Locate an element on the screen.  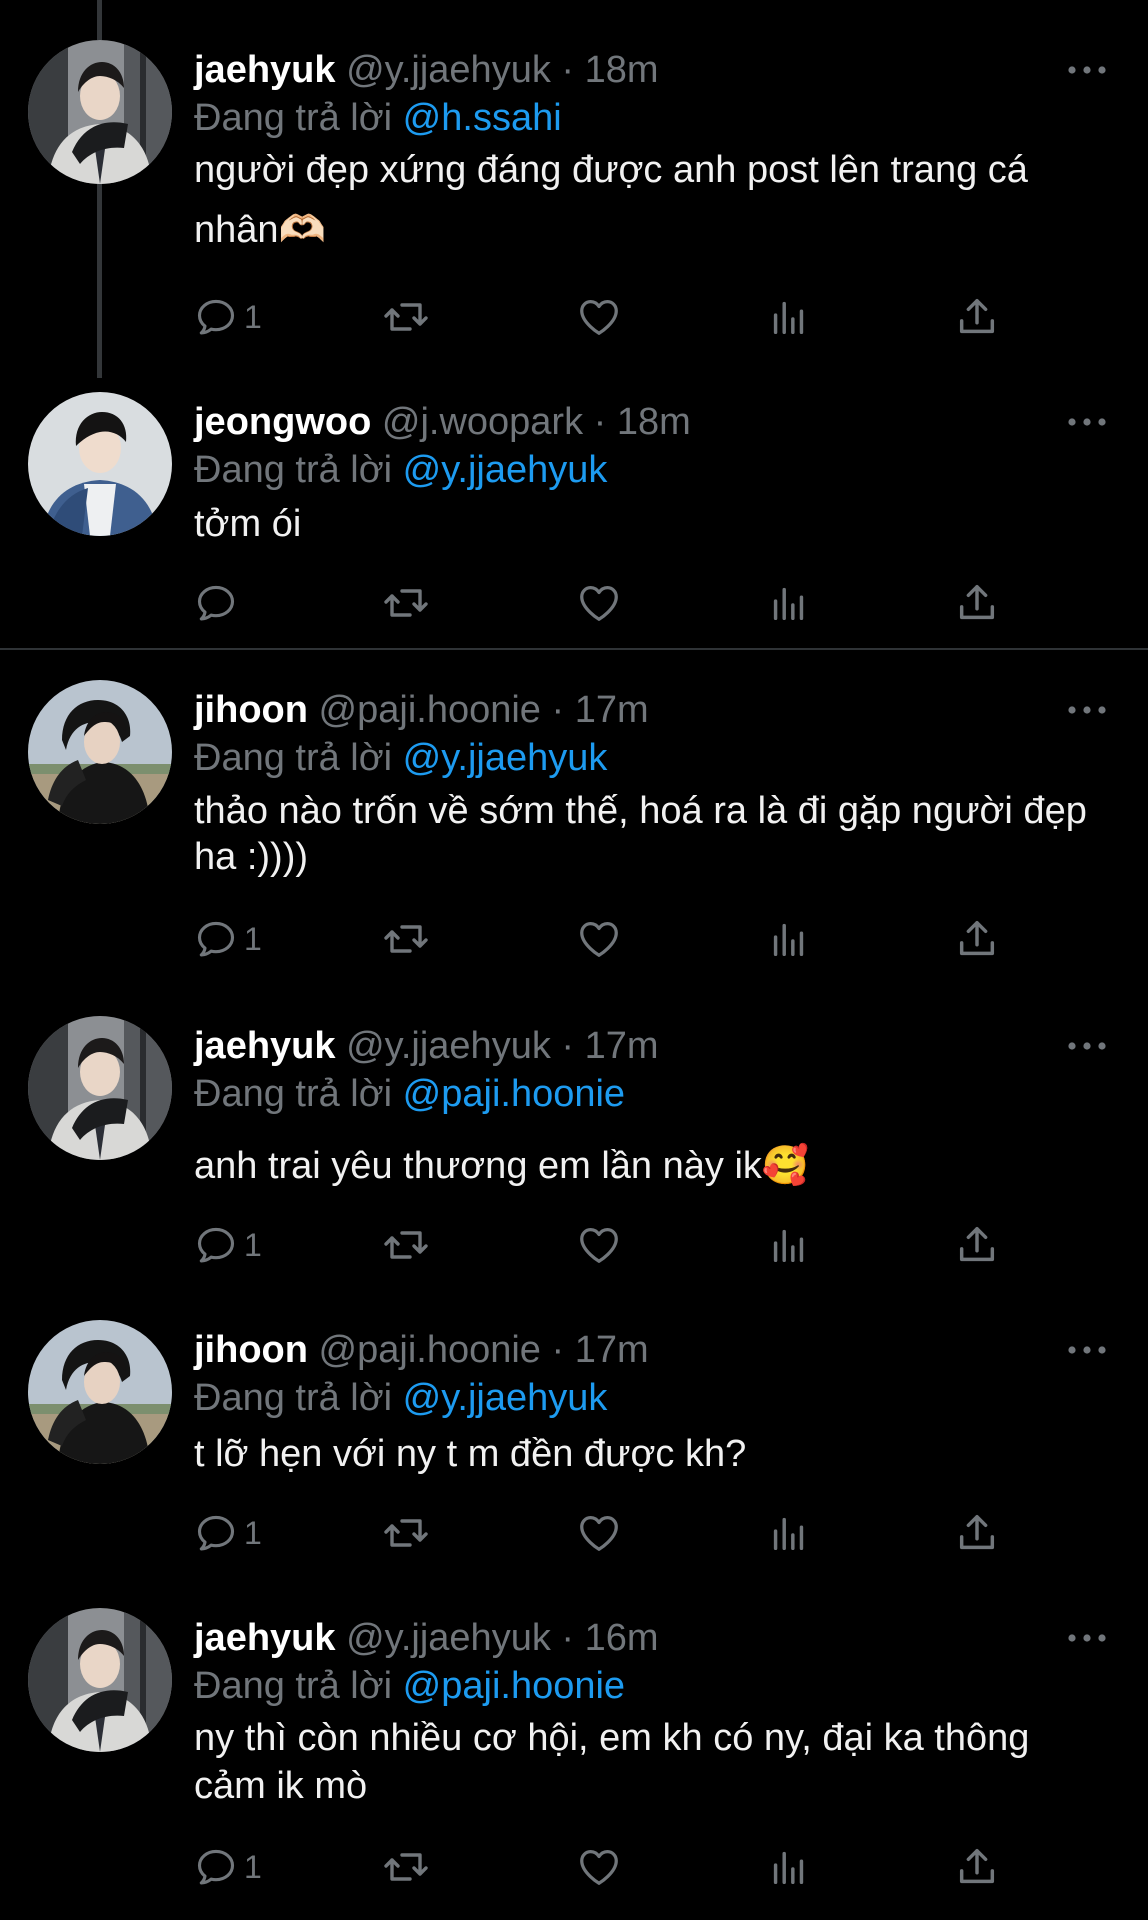
reply-button is located at coordinates (219, 603).